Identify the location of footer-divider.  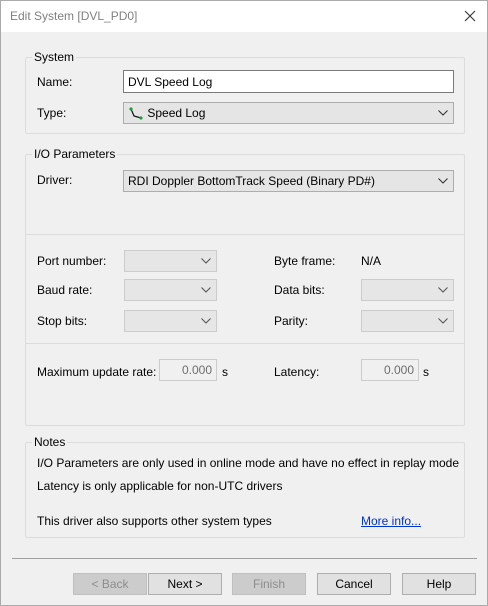
(244, 558).